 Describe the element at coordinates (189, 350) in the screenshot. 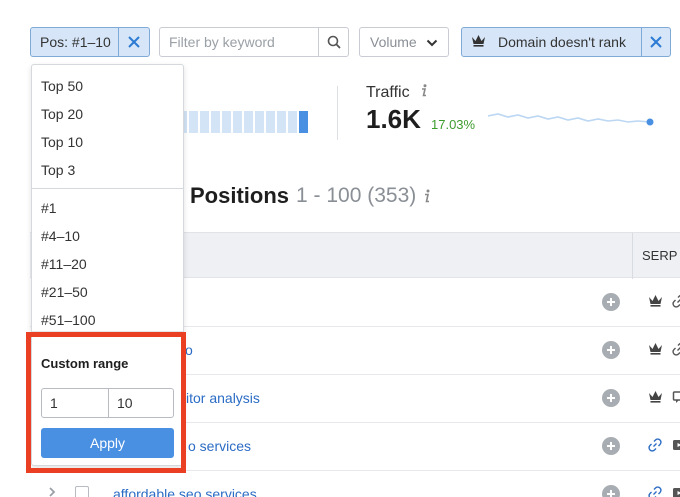

I see `keyword-link: o` at that location.